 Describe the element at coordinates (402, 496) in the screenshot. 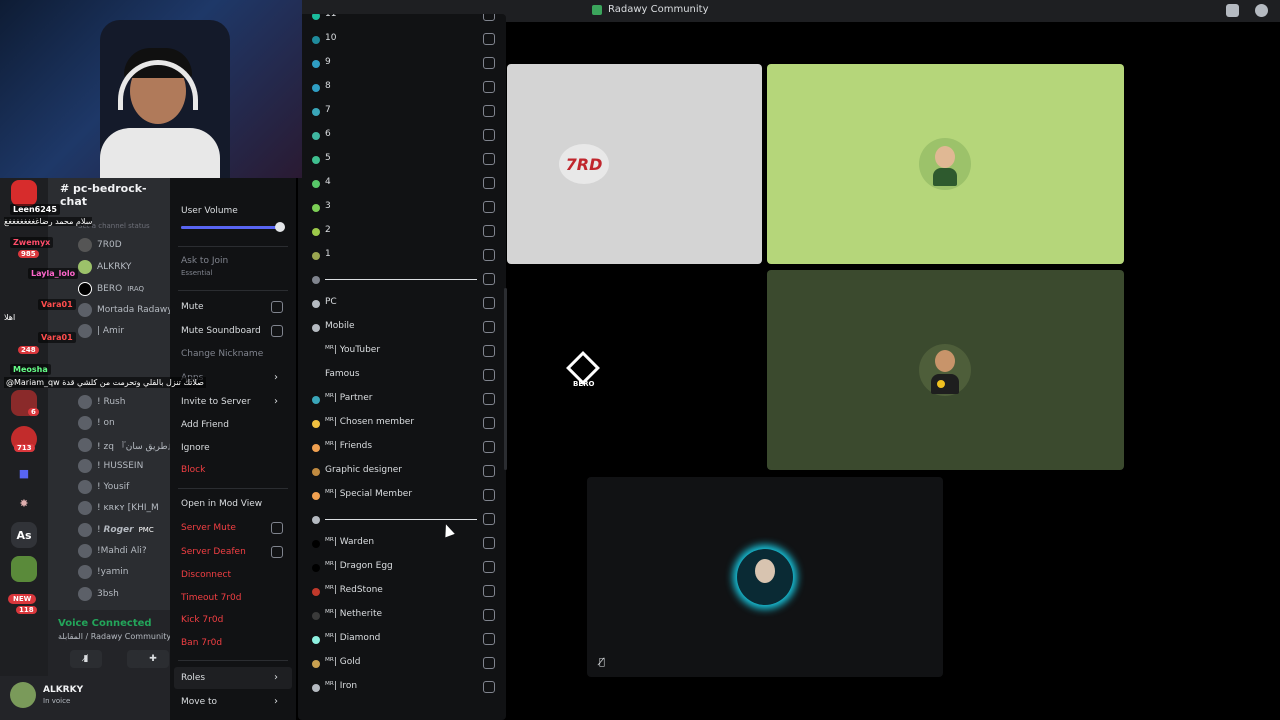

I see `role-item: ᴹᴿ| Special Member` at that location.